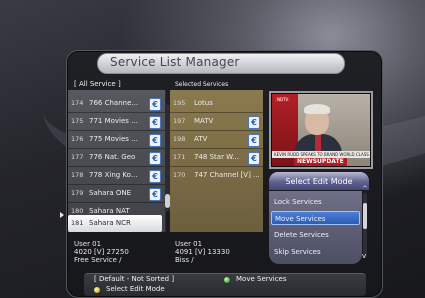 The width and height of the screenshot is (425, 298). What do you see at coordinates (317, 235) in the screenshot?
I see `menu-item-delete-services: Delete Services` at bounding box center [317, 235].